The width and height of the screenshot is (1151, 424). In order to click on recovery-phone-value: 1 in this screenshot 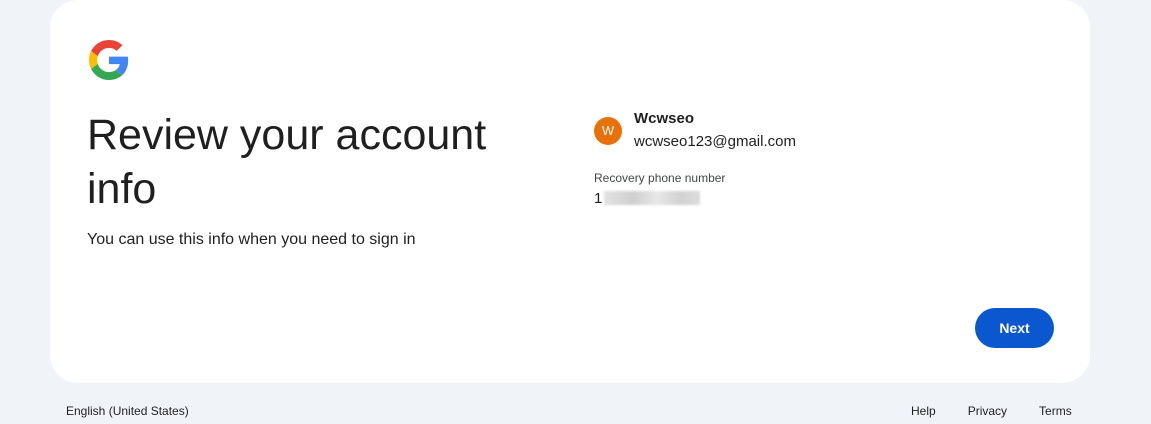, I will do `click(647, 198)`.